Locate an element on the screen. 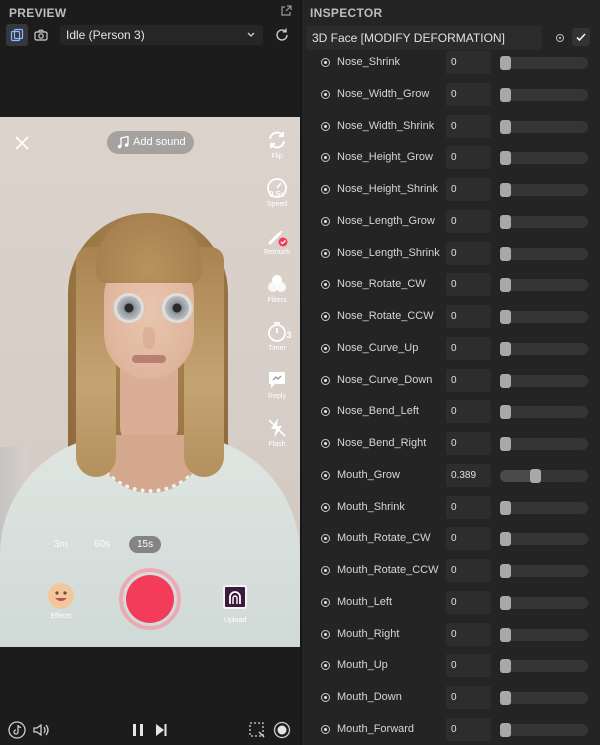 The image size is (600, 745). volume-icon is located at coordinates (41, 730).